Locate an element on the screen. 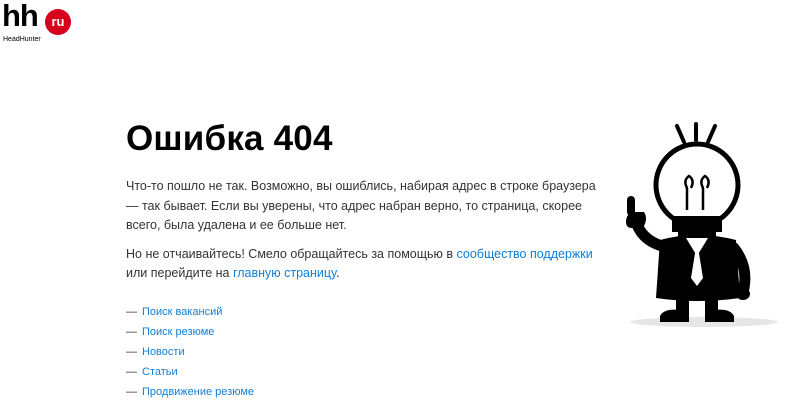  list-item: — Новости is located at coordinates (366, 352).